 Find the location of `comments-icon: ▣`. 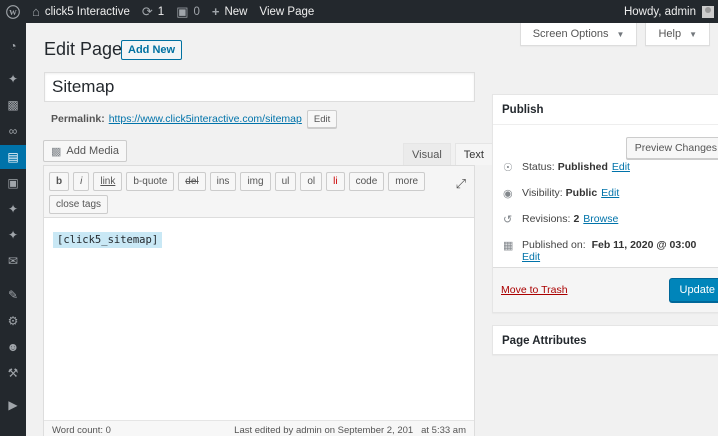

comments-icon: ▣ is located at coordinates (13, 183).